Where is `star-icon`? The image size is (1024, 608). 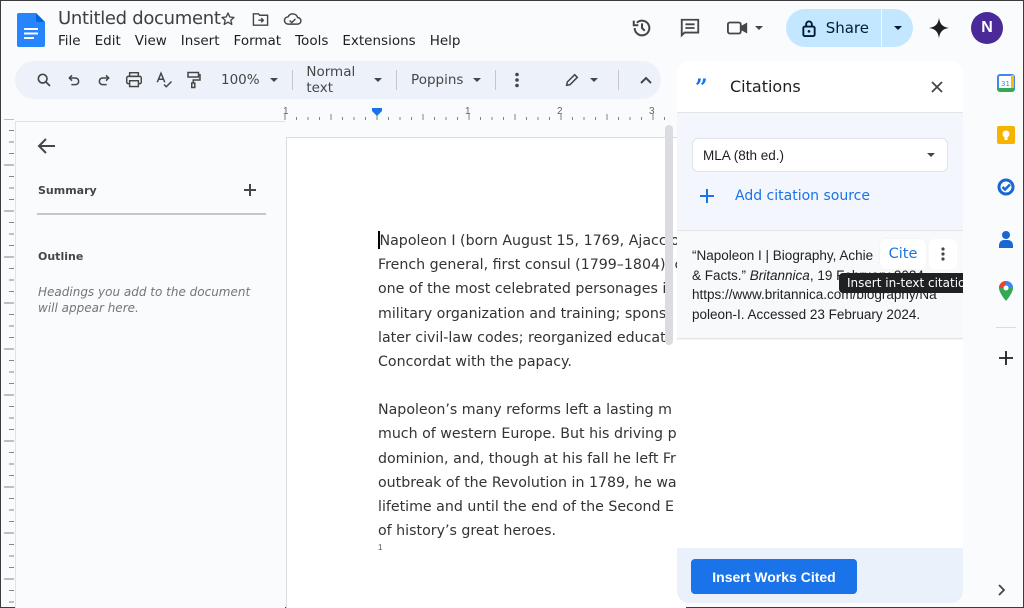
star-icon is located at coordinates (228, 19).